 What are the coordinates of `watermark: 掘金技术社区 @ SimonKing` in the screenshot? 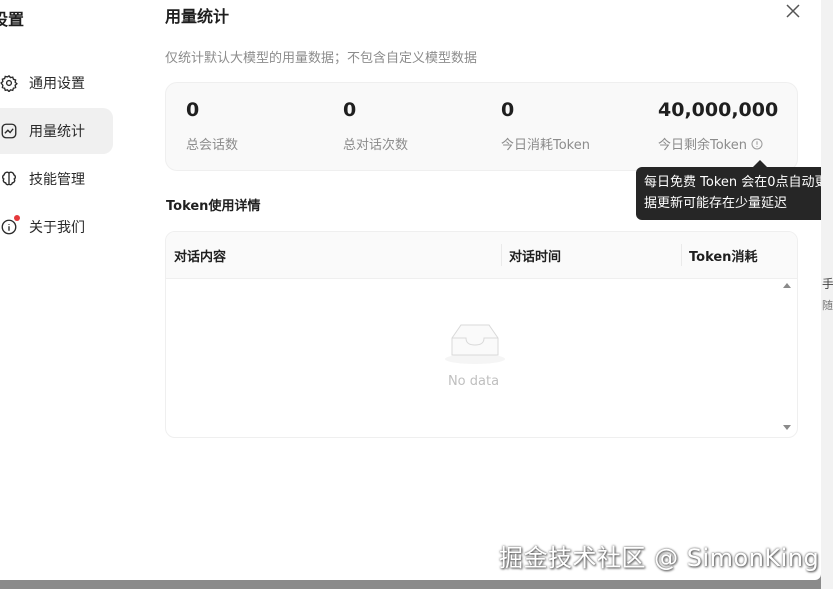 It's located at (659, 558).